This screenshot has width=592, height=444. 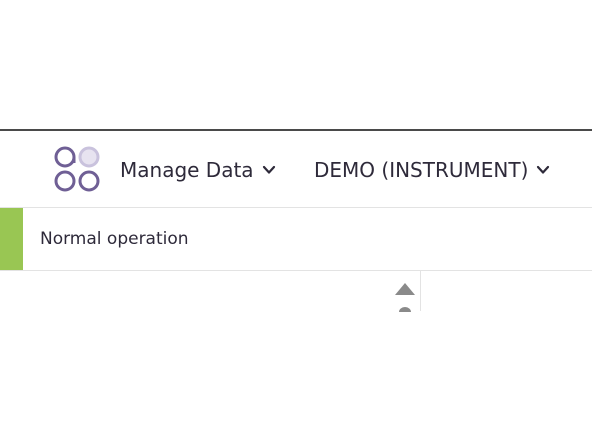 I want to click on triangle-up-icon, so click(x=405, y=289).